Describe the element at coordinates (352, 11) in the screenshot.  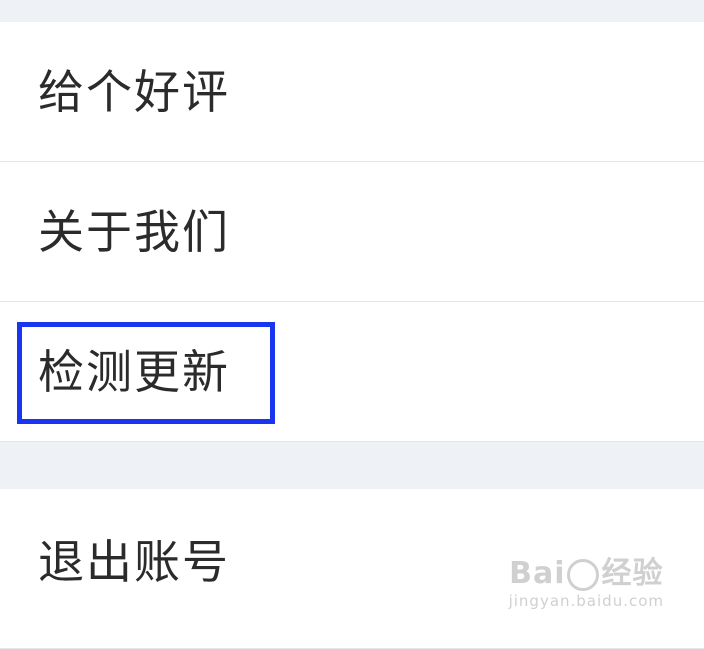
I see `section-gap-top` at that location.